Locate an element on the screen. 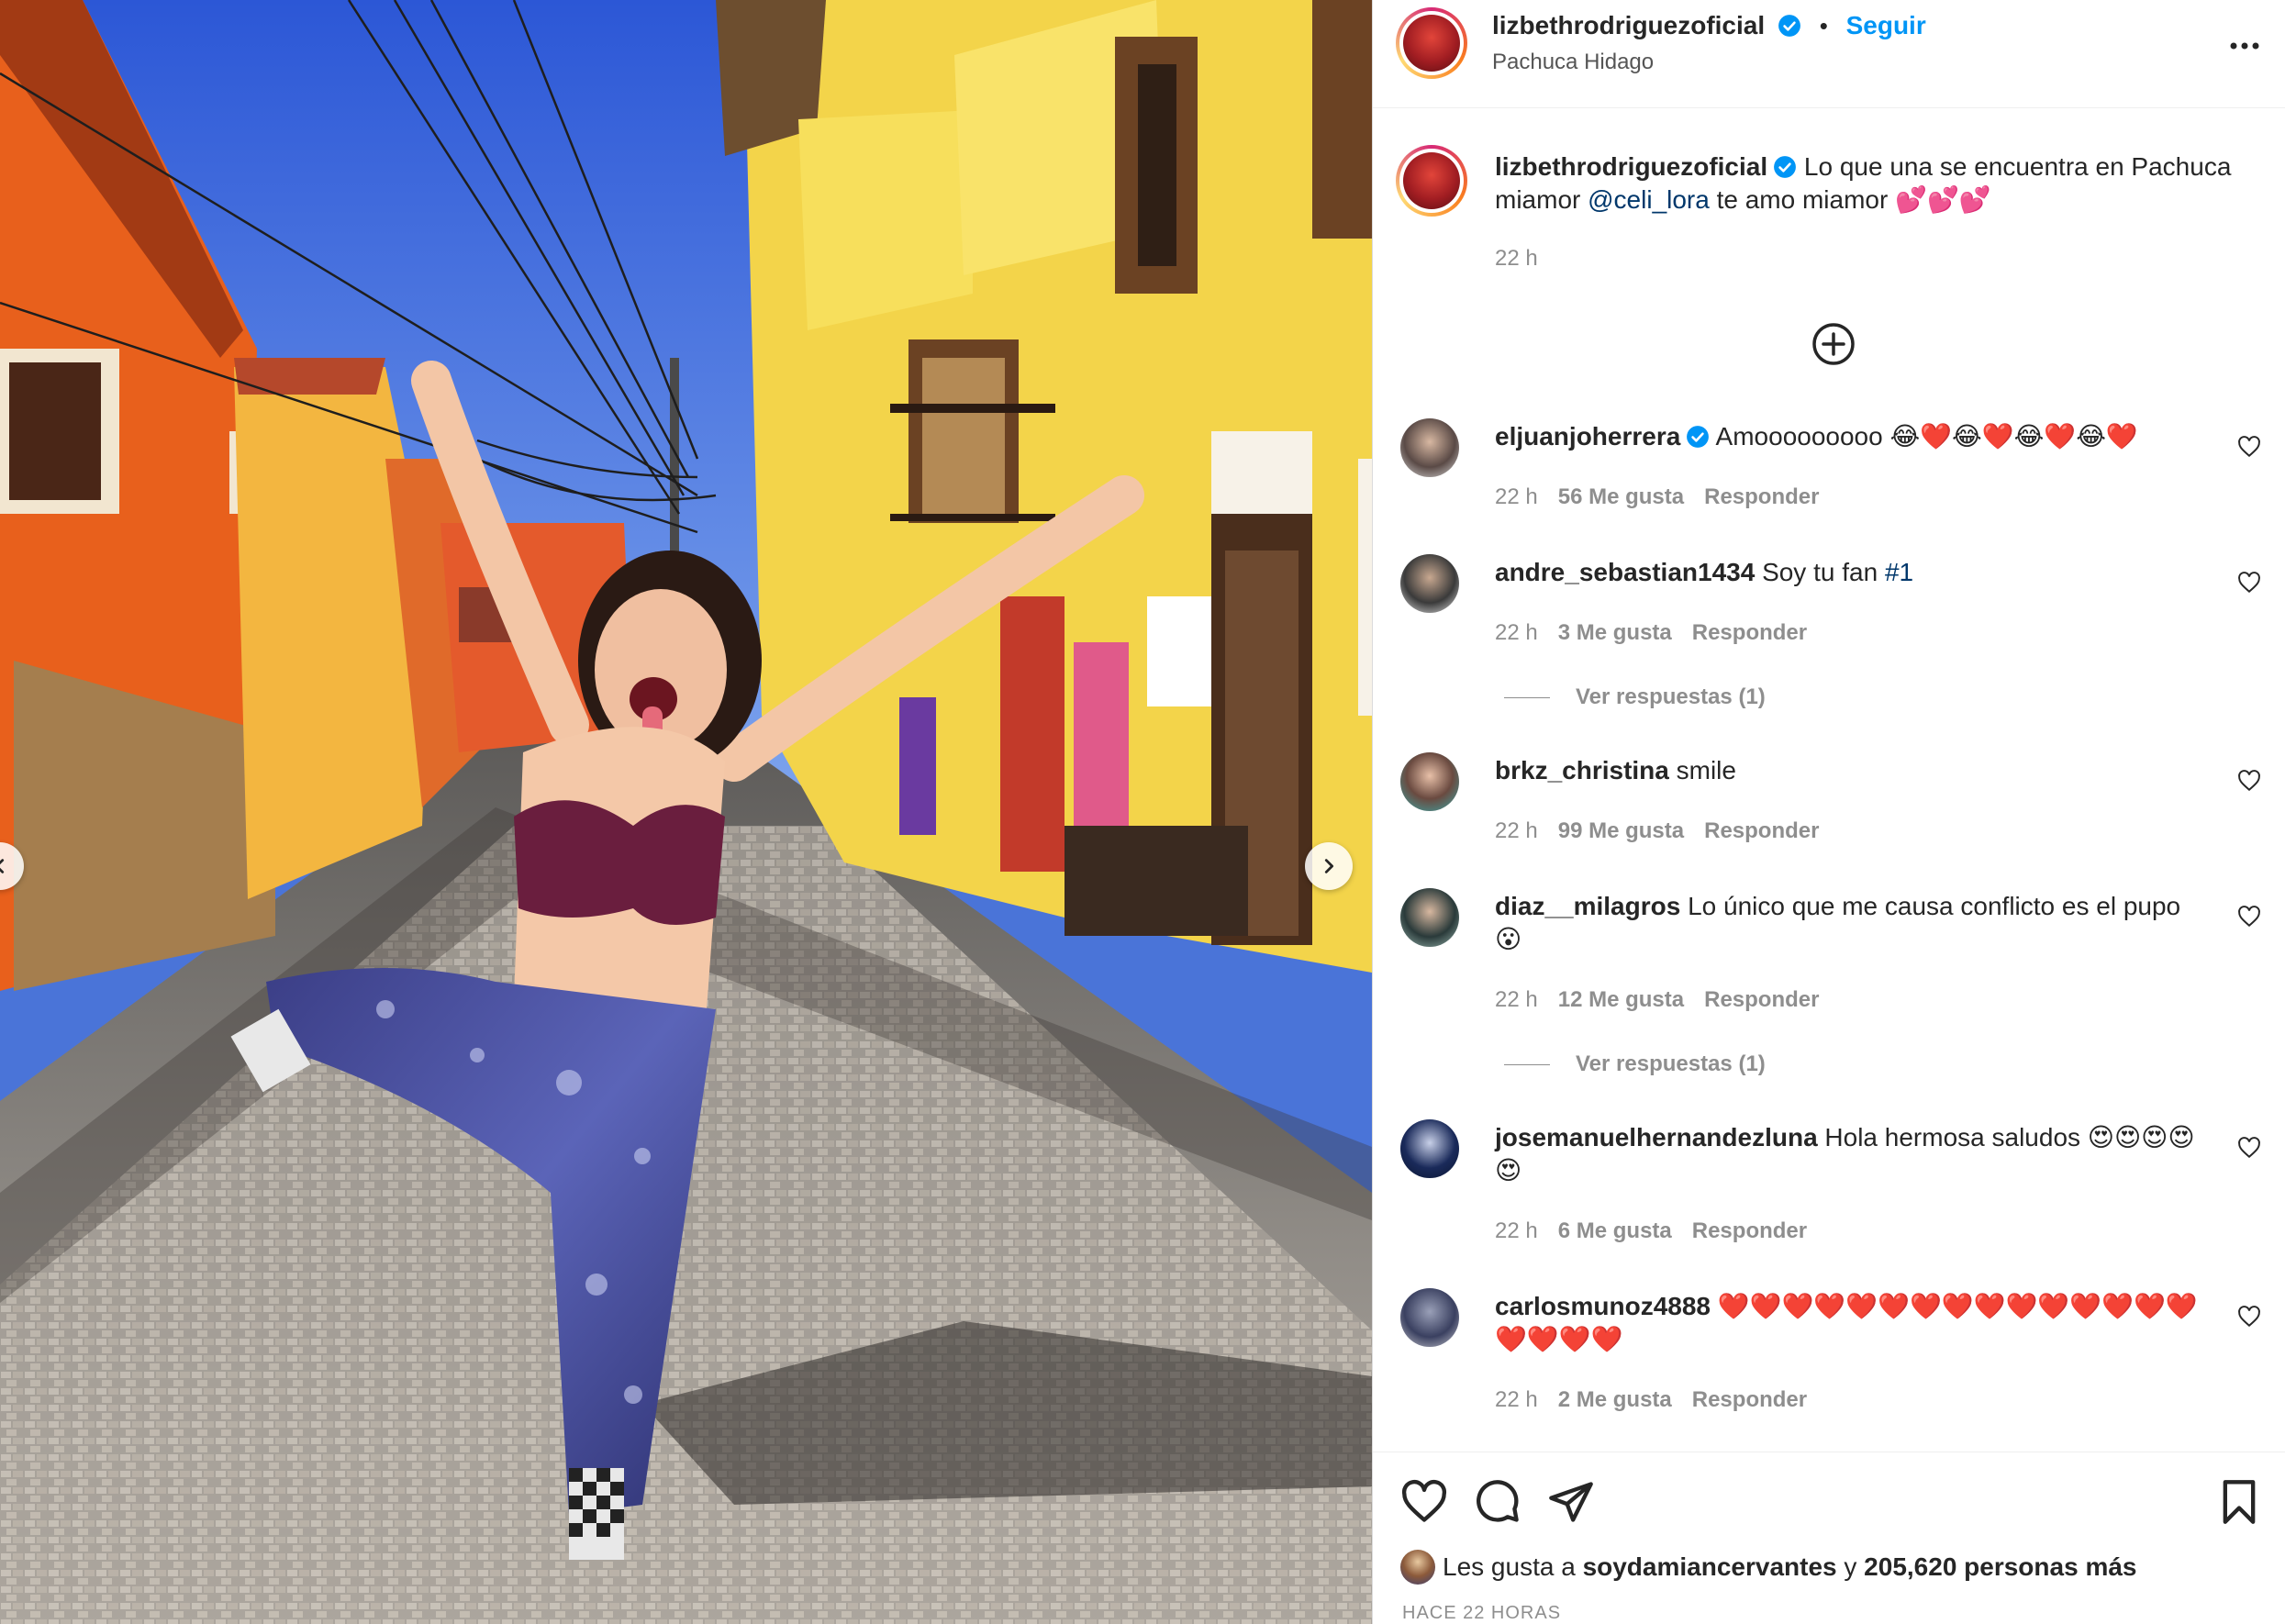 The image size is (2285, 1624). liker-username: soydamiancervantes is located at coordinates (1710, 1566).